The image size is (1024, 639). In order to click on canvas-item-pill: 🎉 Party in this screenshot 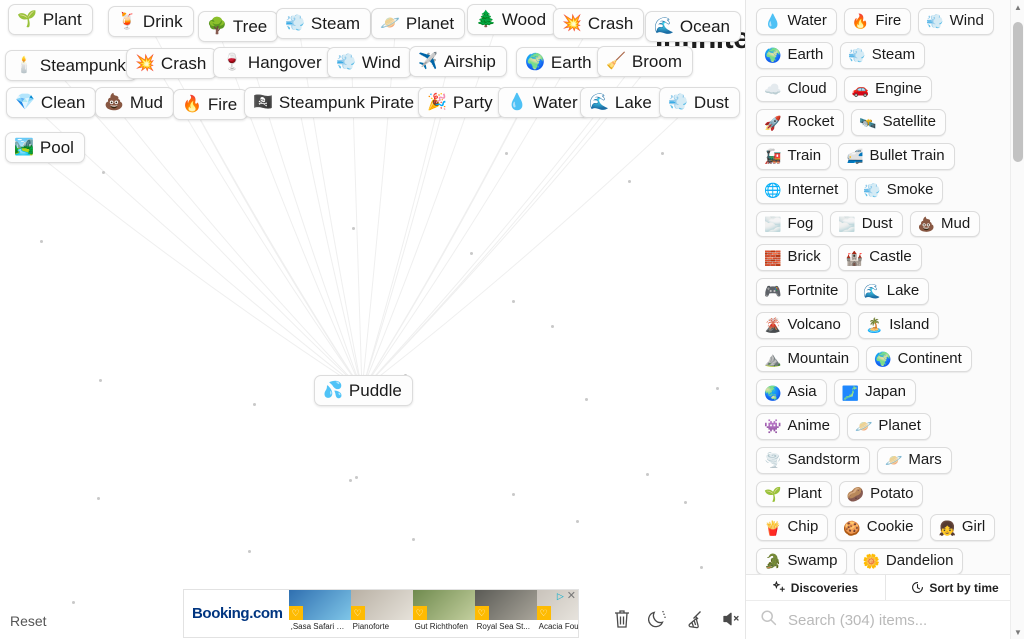, I will do `click(461, 103)`.